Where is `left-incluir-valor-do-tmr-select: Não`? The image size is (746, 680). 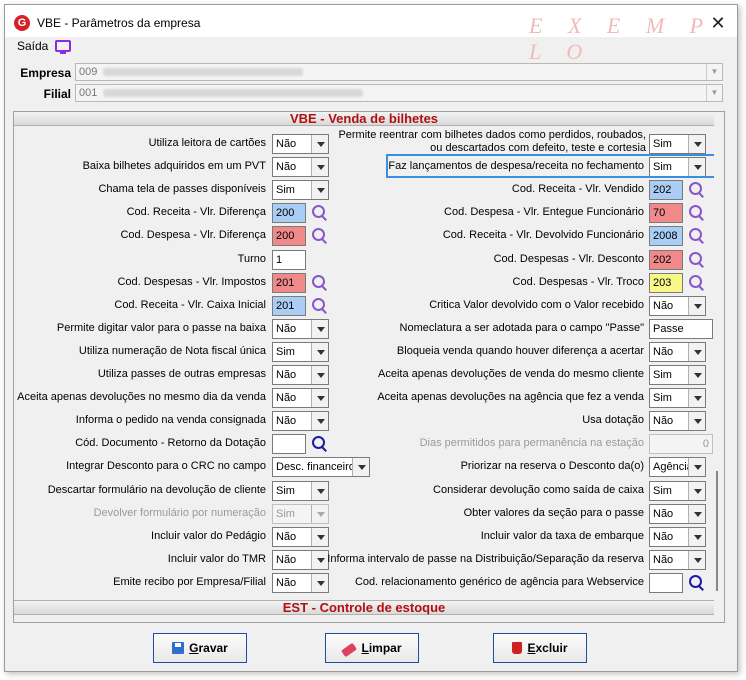
left-incluir-valor-do-tmr-select: Não is located at coordinates (300, 560).